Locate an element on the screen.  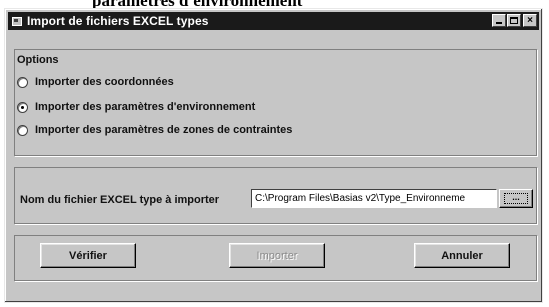
cancel-button: Annuler is located at coordinates (462, 255).